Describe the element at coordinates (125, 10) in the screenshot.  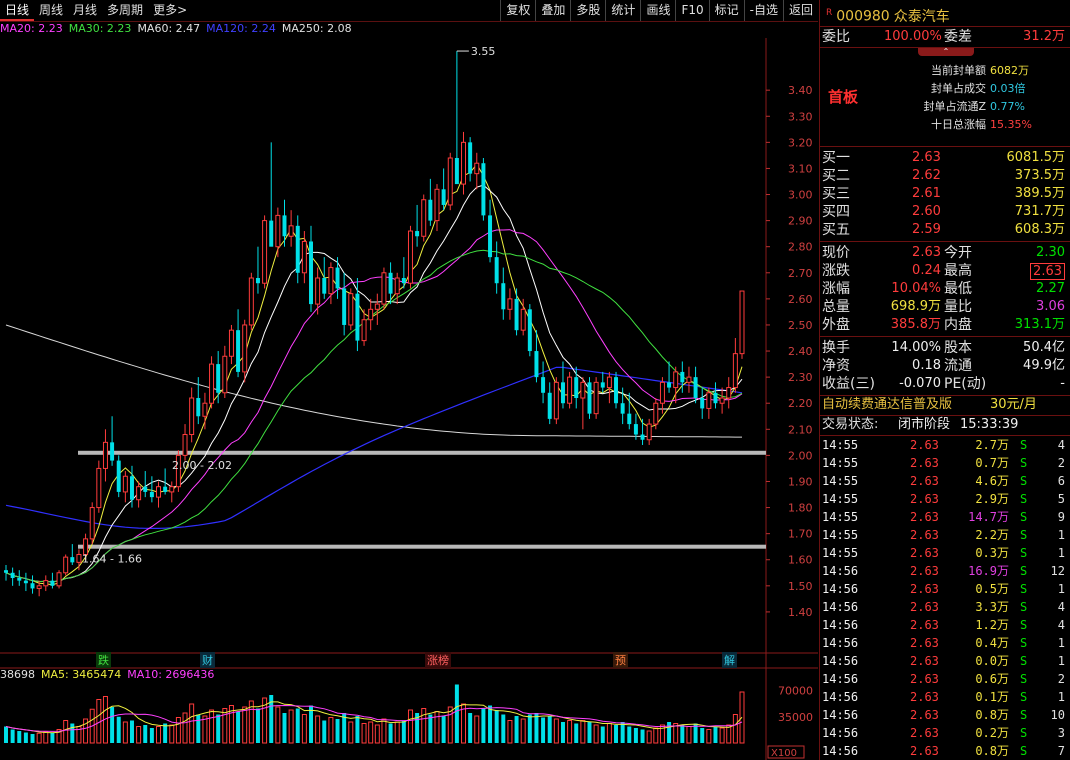
I see `period-tab-3: 多周期` at that location.